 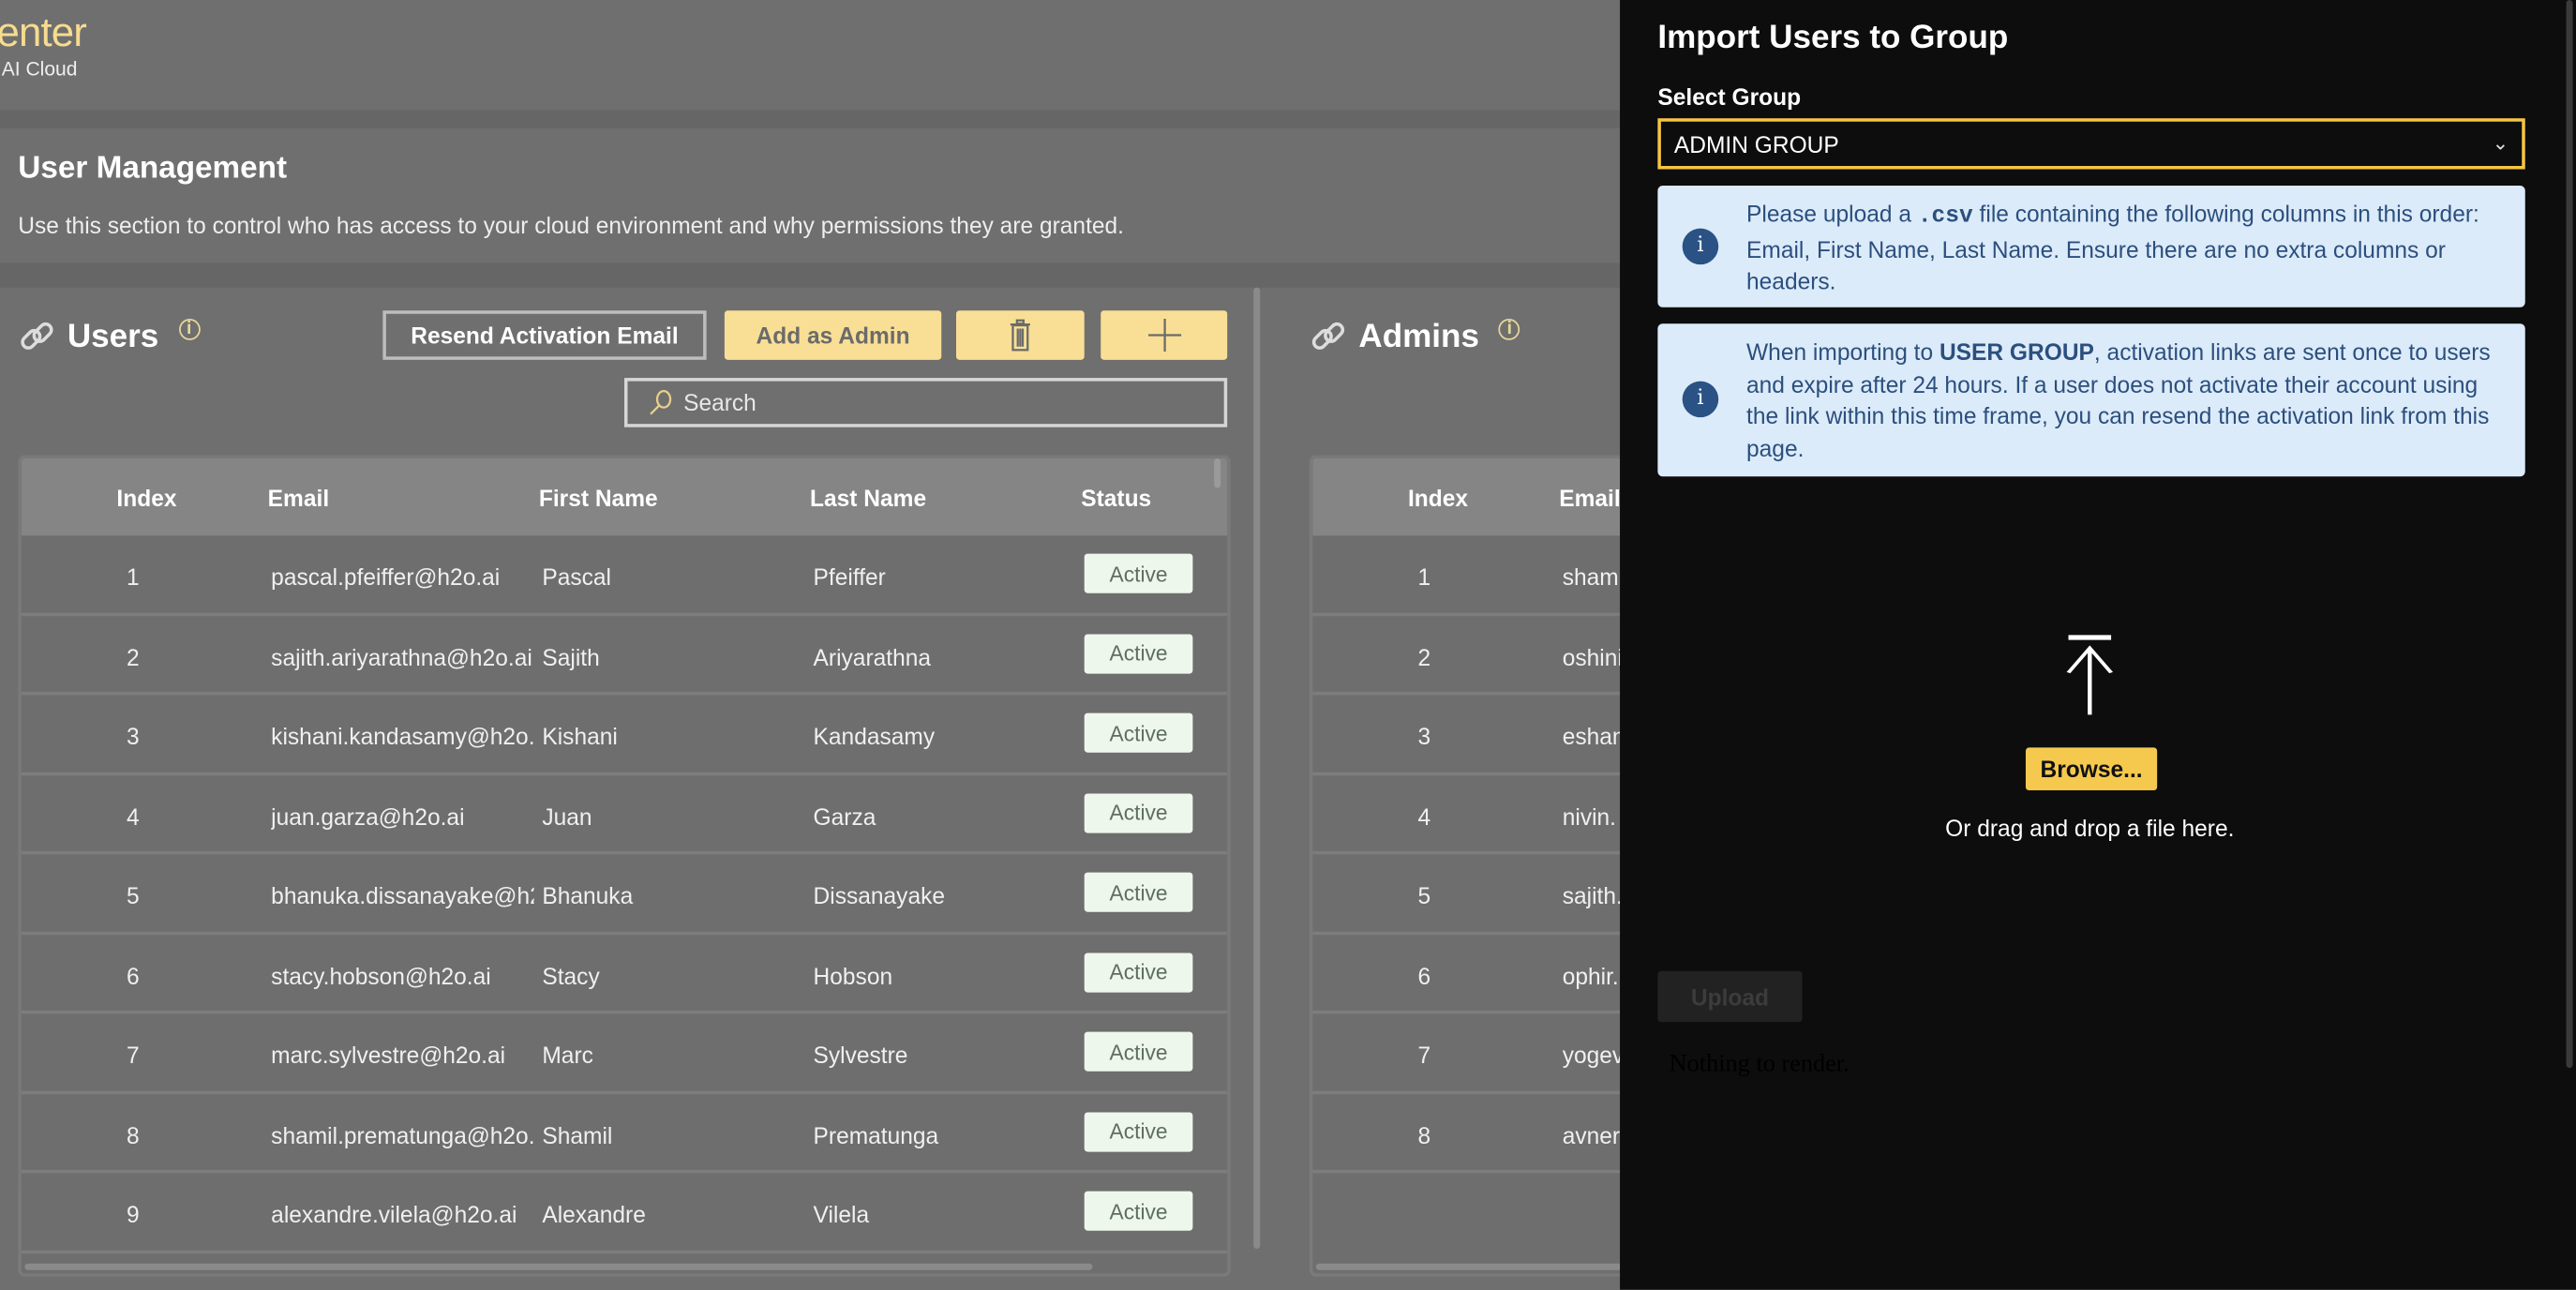 I want to click on users-panel-title: Users i, so click(x=110, y=336).